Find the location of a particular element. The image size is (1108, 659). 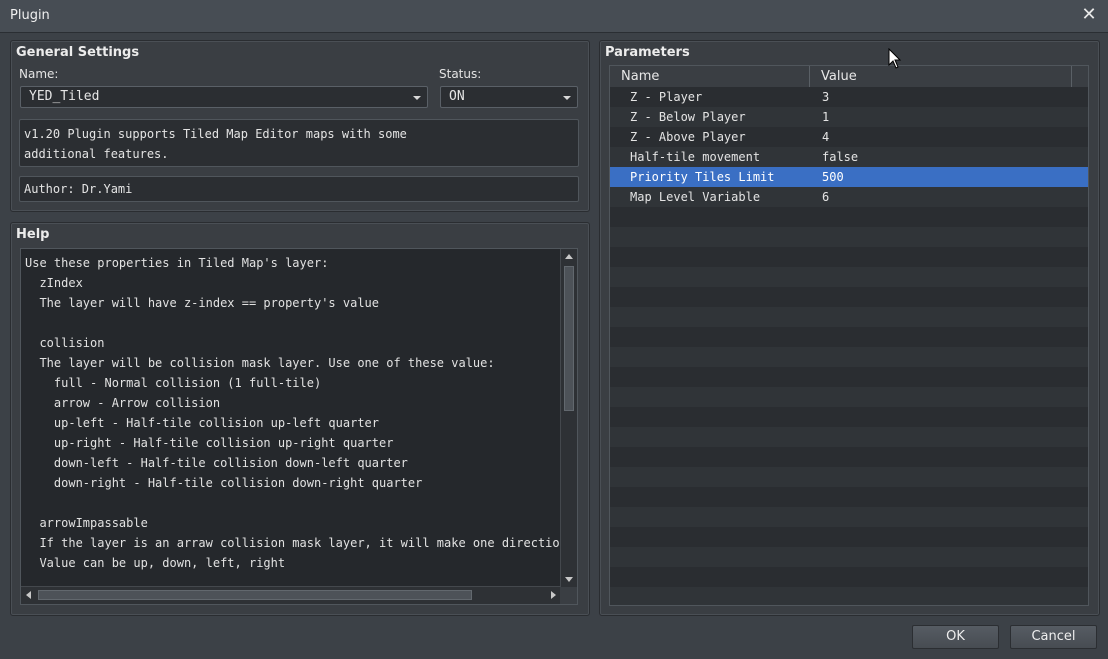

status-label: Status: is located at coordinates (460, 74).